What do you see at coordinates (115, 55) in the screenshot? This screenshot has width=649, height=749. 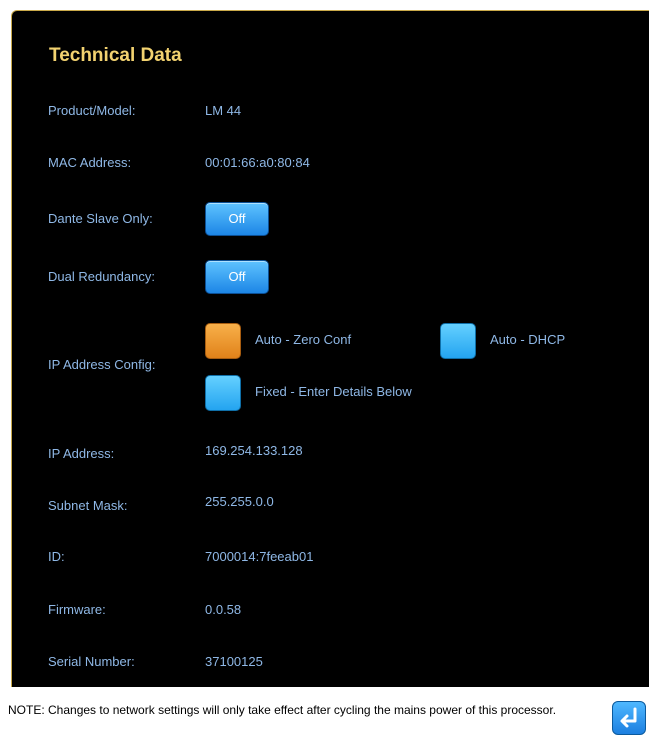 I see `panel-title: Technical Data` at bounding box center [115, 55].